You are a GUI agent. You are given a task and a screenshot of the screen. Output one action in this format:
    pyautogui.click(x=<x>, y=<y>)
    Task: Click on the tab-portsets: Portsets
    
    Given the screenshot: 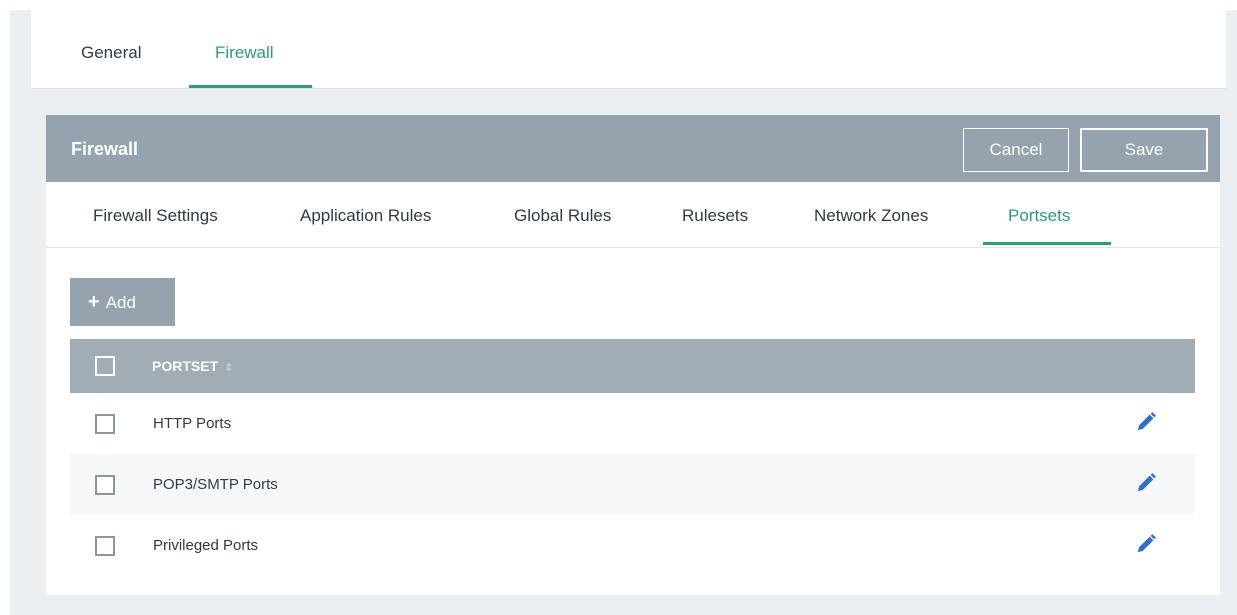 What is the action you would take?
    pyautogui.click(x=1039, y=216)
    